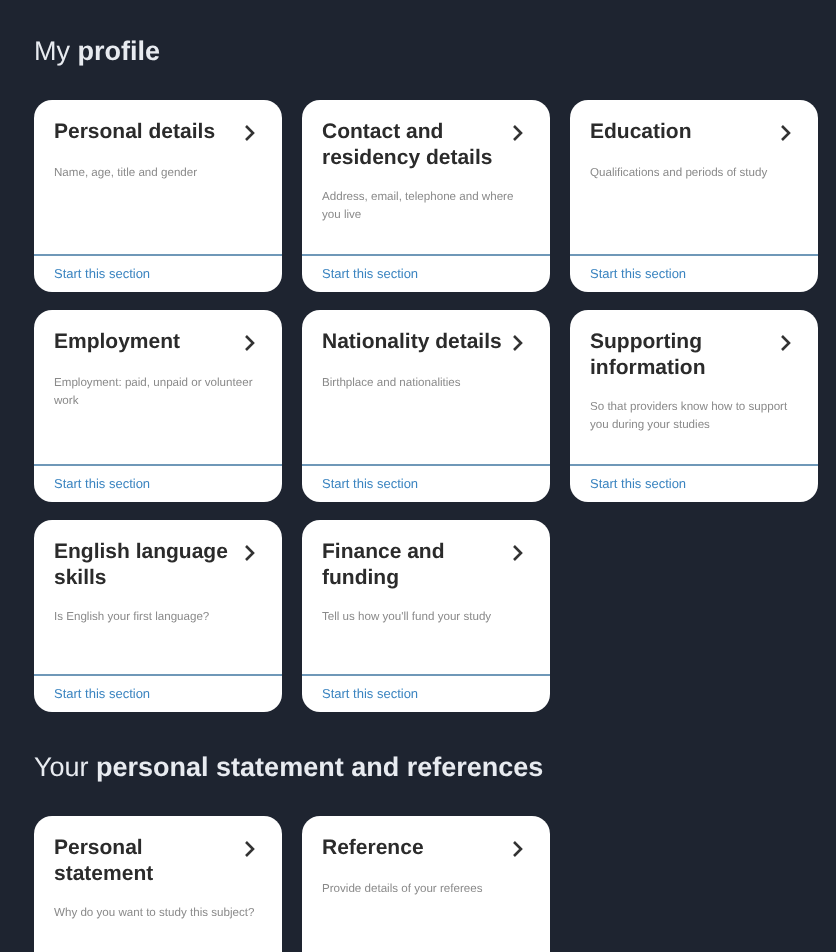 The width and height of the screenshot is (836, 952). I want to click on section-heading: My profile, so click(98, 51).